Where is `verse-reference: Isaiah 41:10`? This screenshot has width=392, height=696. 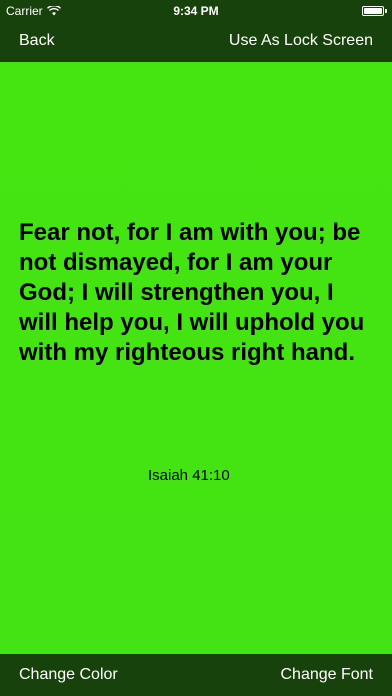
verse-reference: Isaiah 41:10 is located at coordinates (189, 475).